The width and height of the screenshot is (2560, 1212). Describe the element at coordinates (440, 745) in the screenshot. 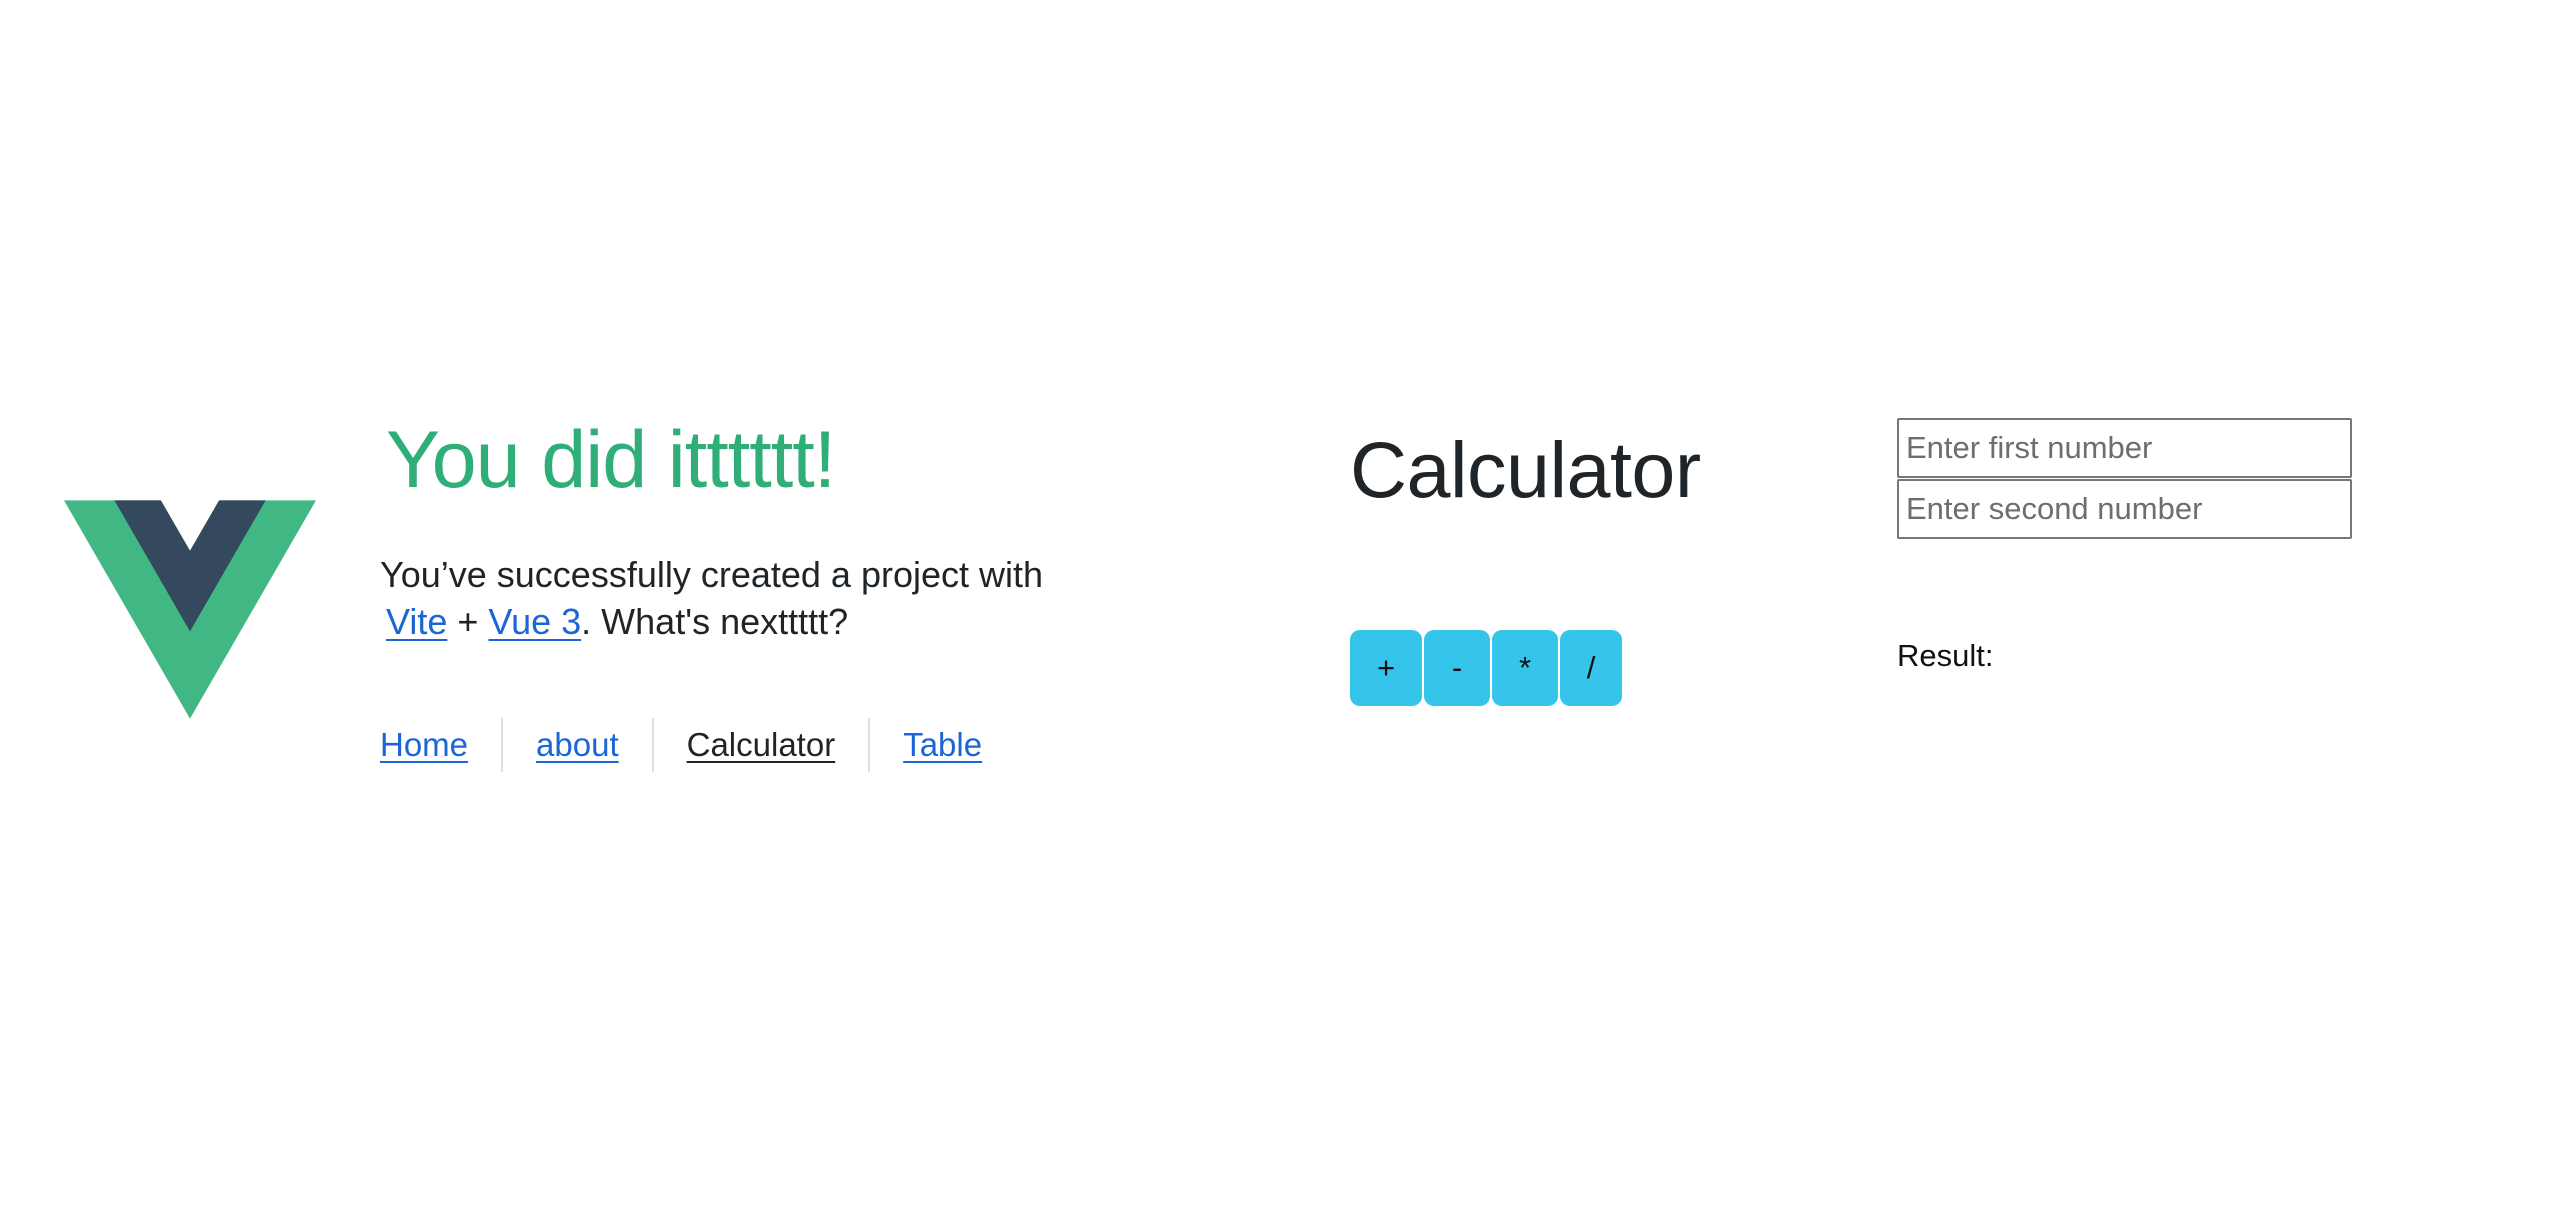

I see `nav-link-home: Home` at that location.